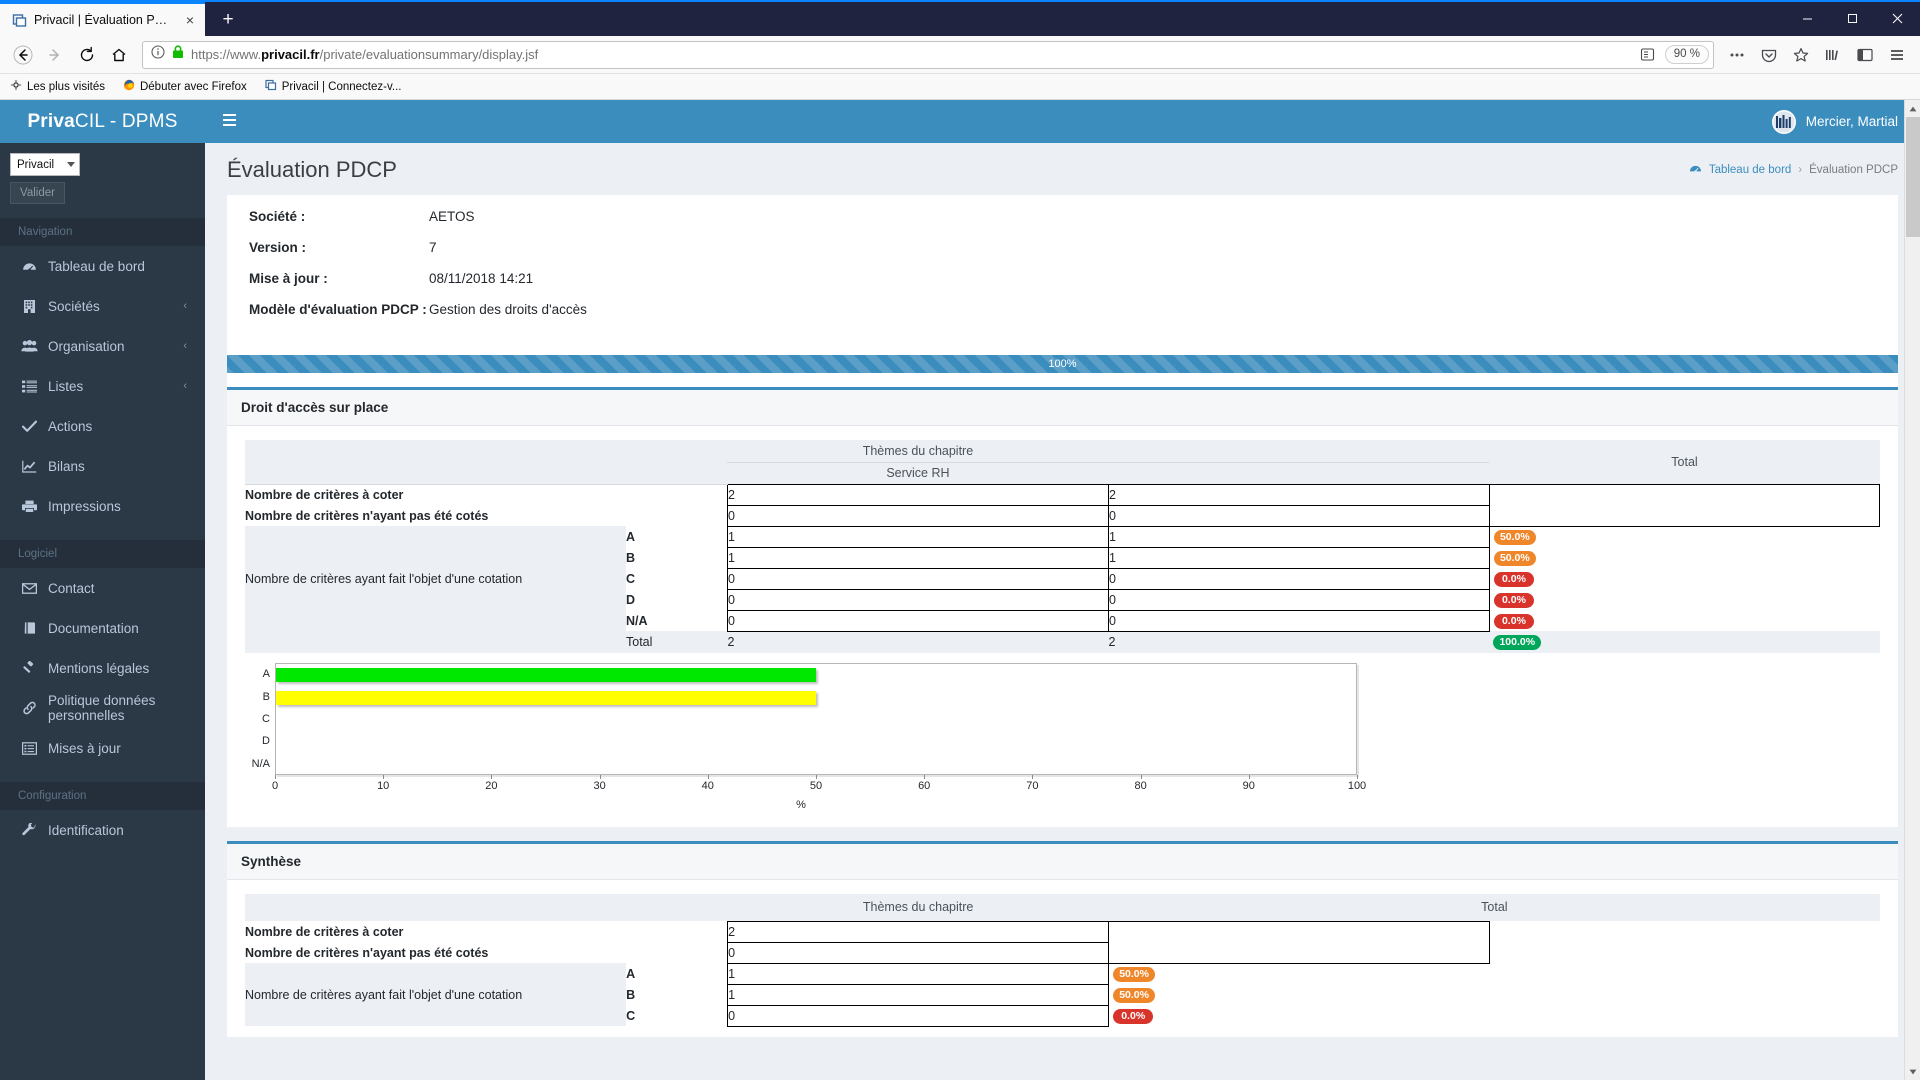  I want to click on sidebar-item-documentation: Documentation, so click(102, 628).